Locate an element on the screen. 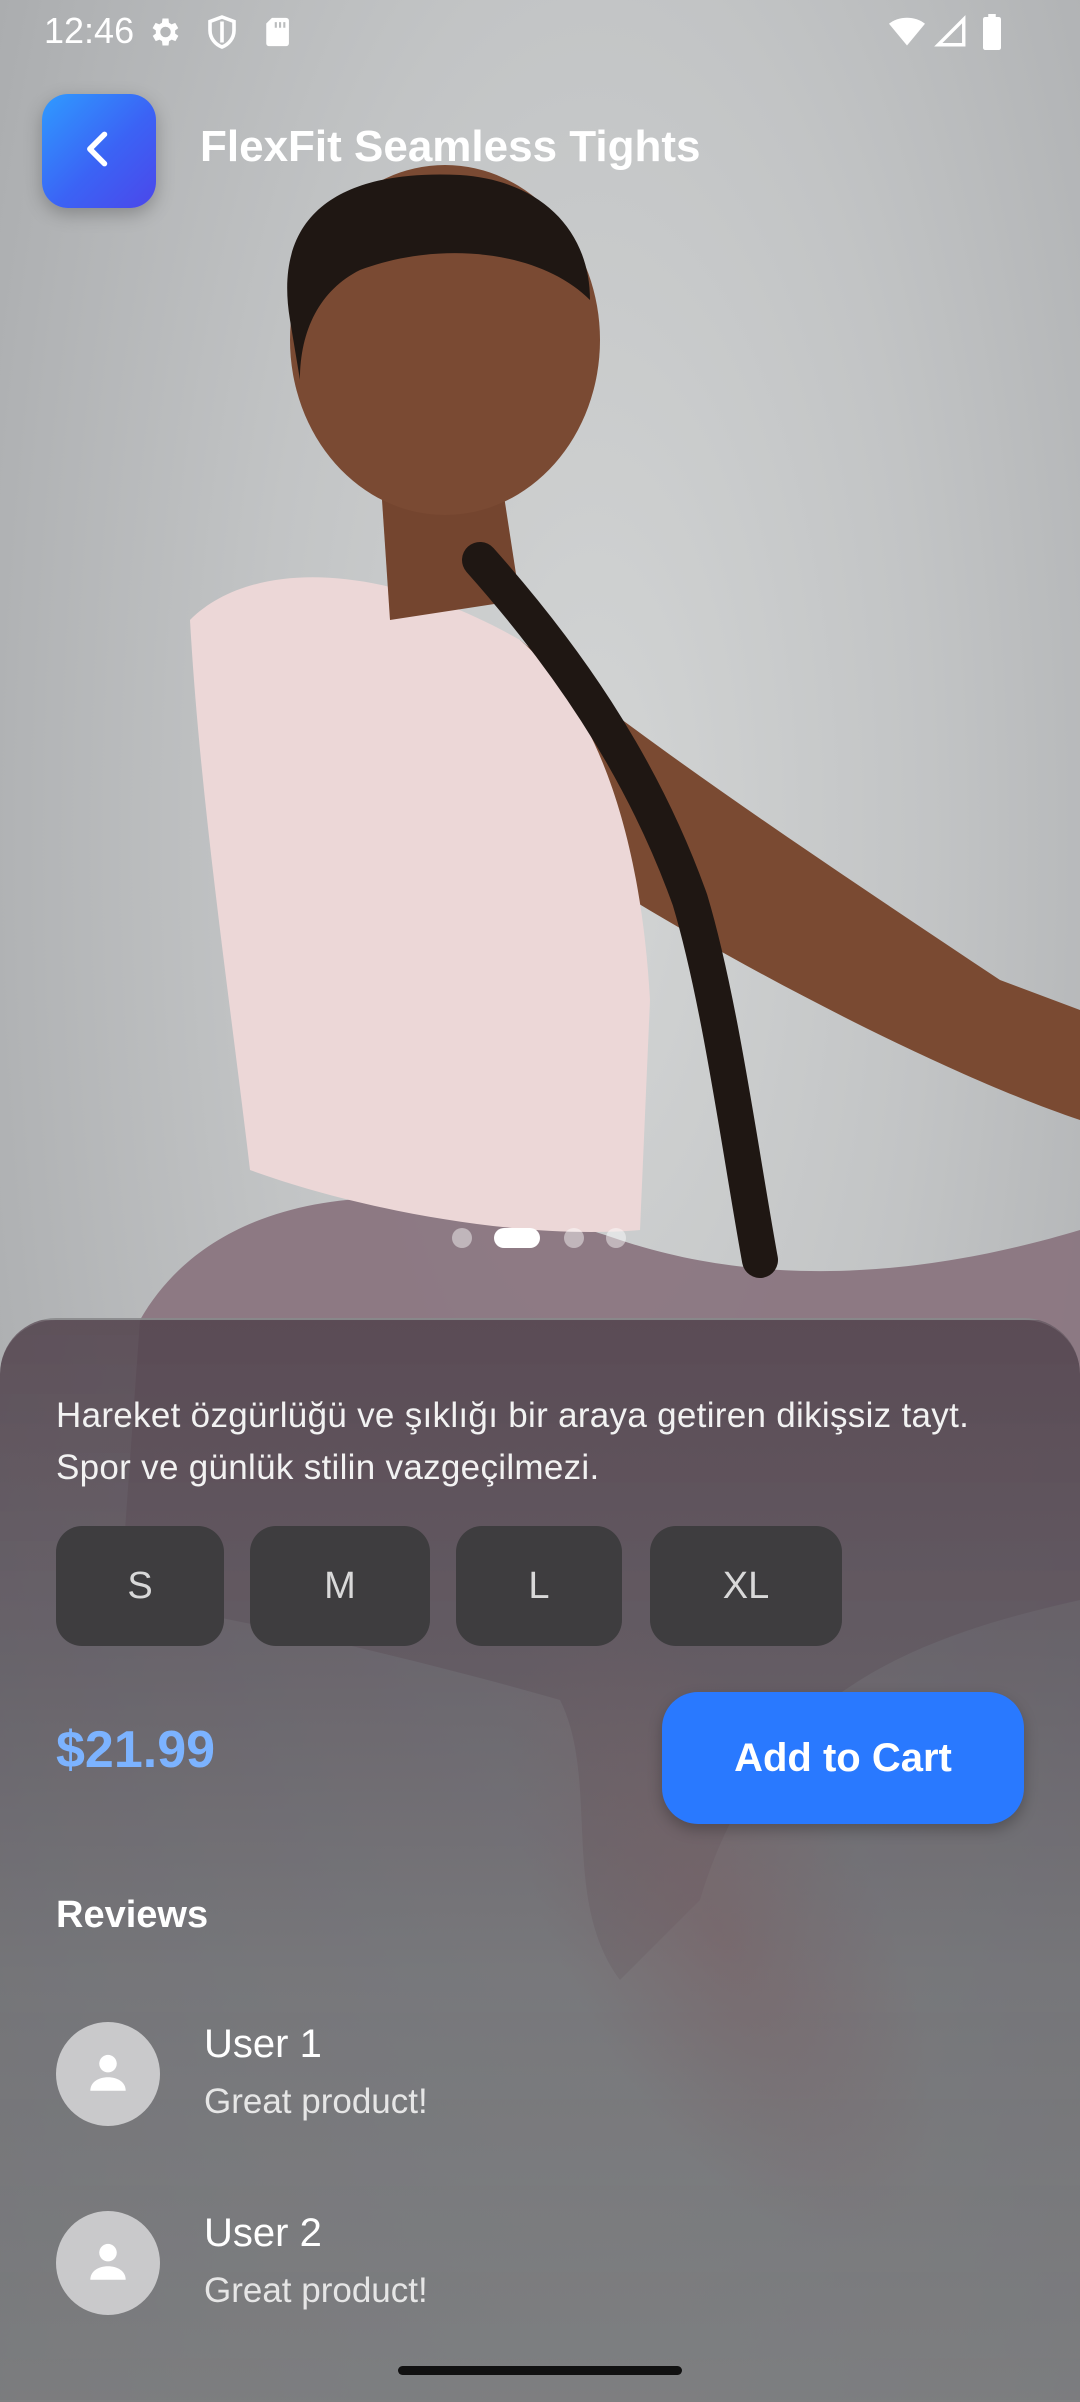 The height and width of the screenshot is (2402, 1080). size-option-s: S is located at coordinates (140, 1586).